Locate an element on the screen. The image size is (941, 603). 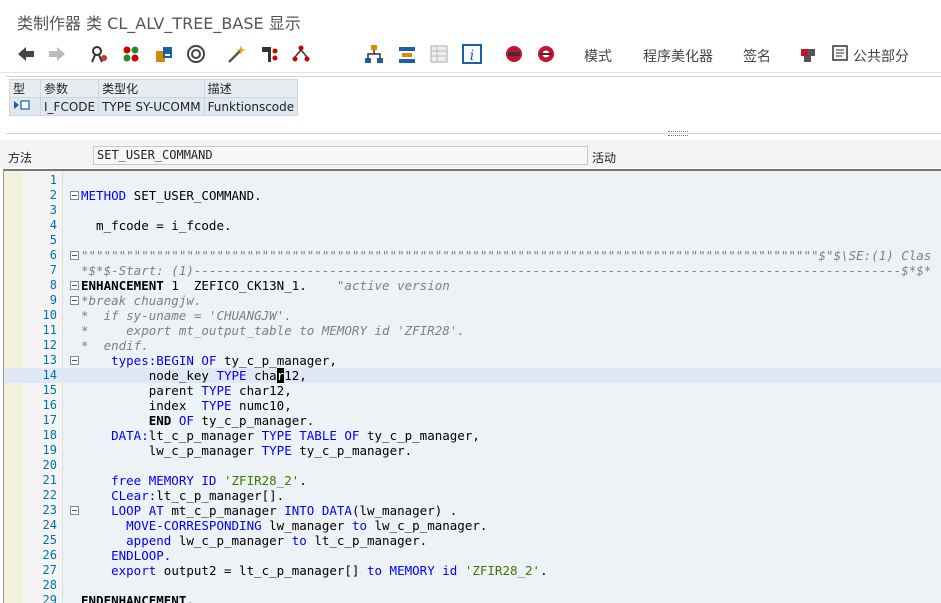
other-object-icon is located at coordinates (99, 54).